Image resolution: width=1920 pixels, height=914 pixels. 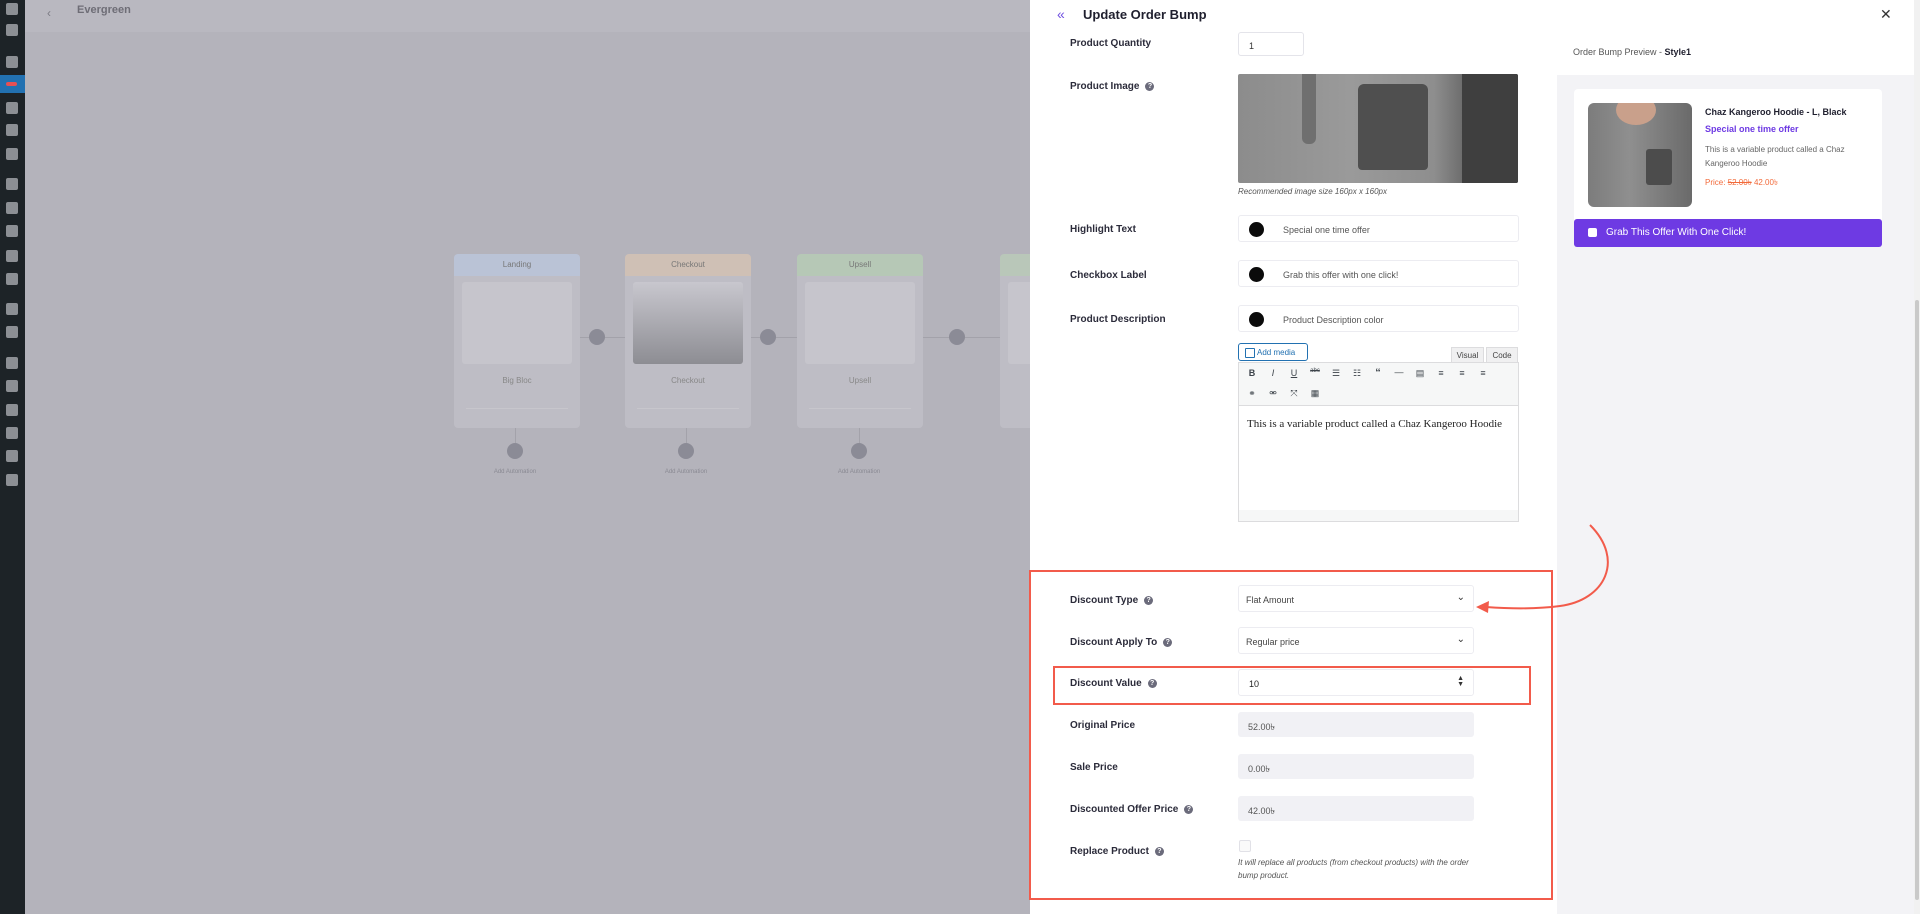 I want to click on annotation-arrow-line, so click(x=1547, y=567).